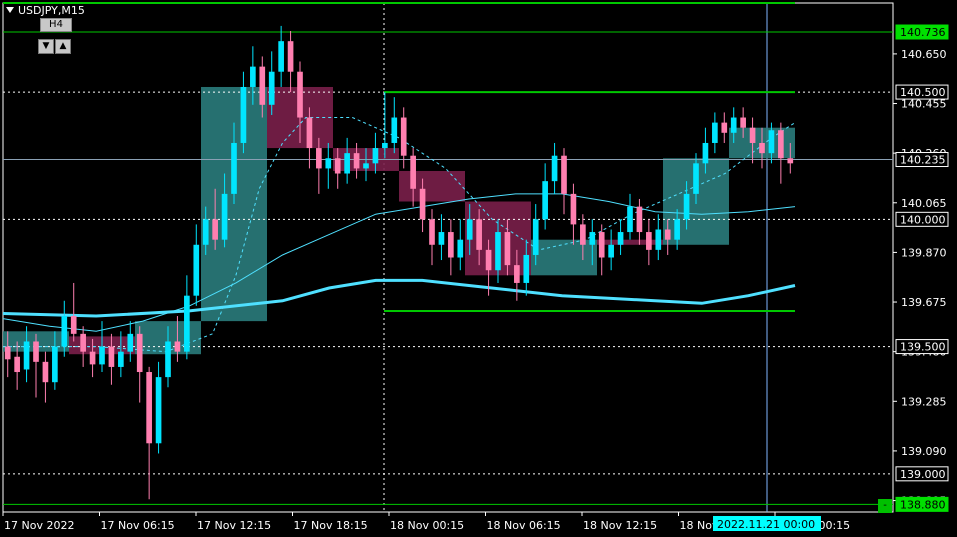 This screenshot has height=537, width=957. Describe the element at coordinates (924, 451) in the screenshot. I see `price-tick-label: 139.090` at that location.